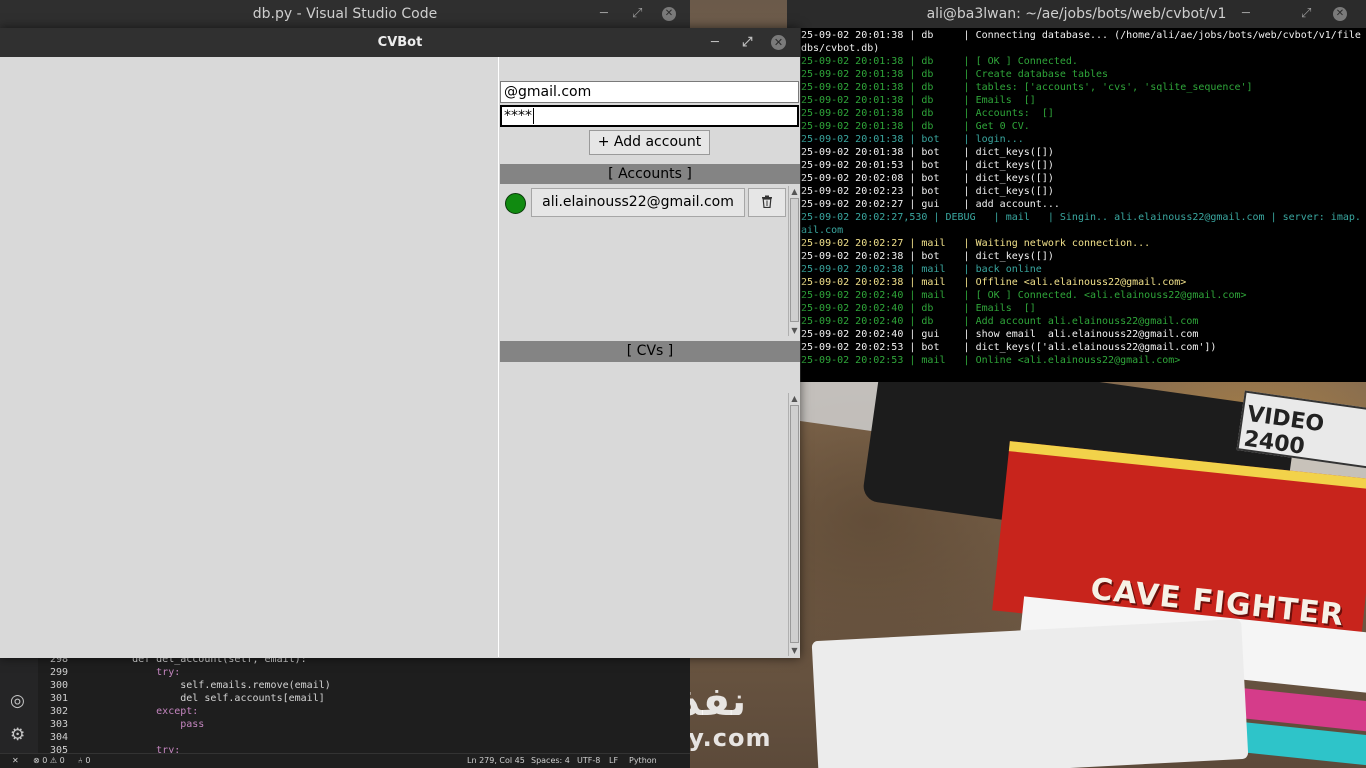 The height and width of the screenshot is (768, 1366). I want to click on cvs-list: ▲ ▼, so click(650, 524).